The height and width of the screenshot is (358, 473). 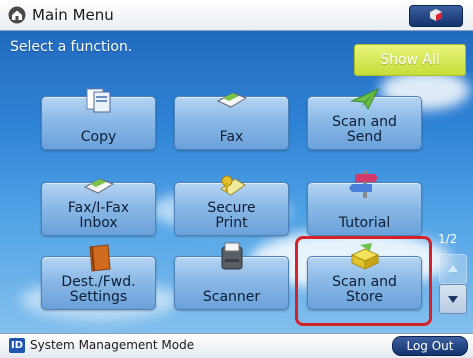 What do you see at coordinates (364, 203) in the screenshot?
I see `tutorial-button: Tutorial` at bounding box center [364, 203].